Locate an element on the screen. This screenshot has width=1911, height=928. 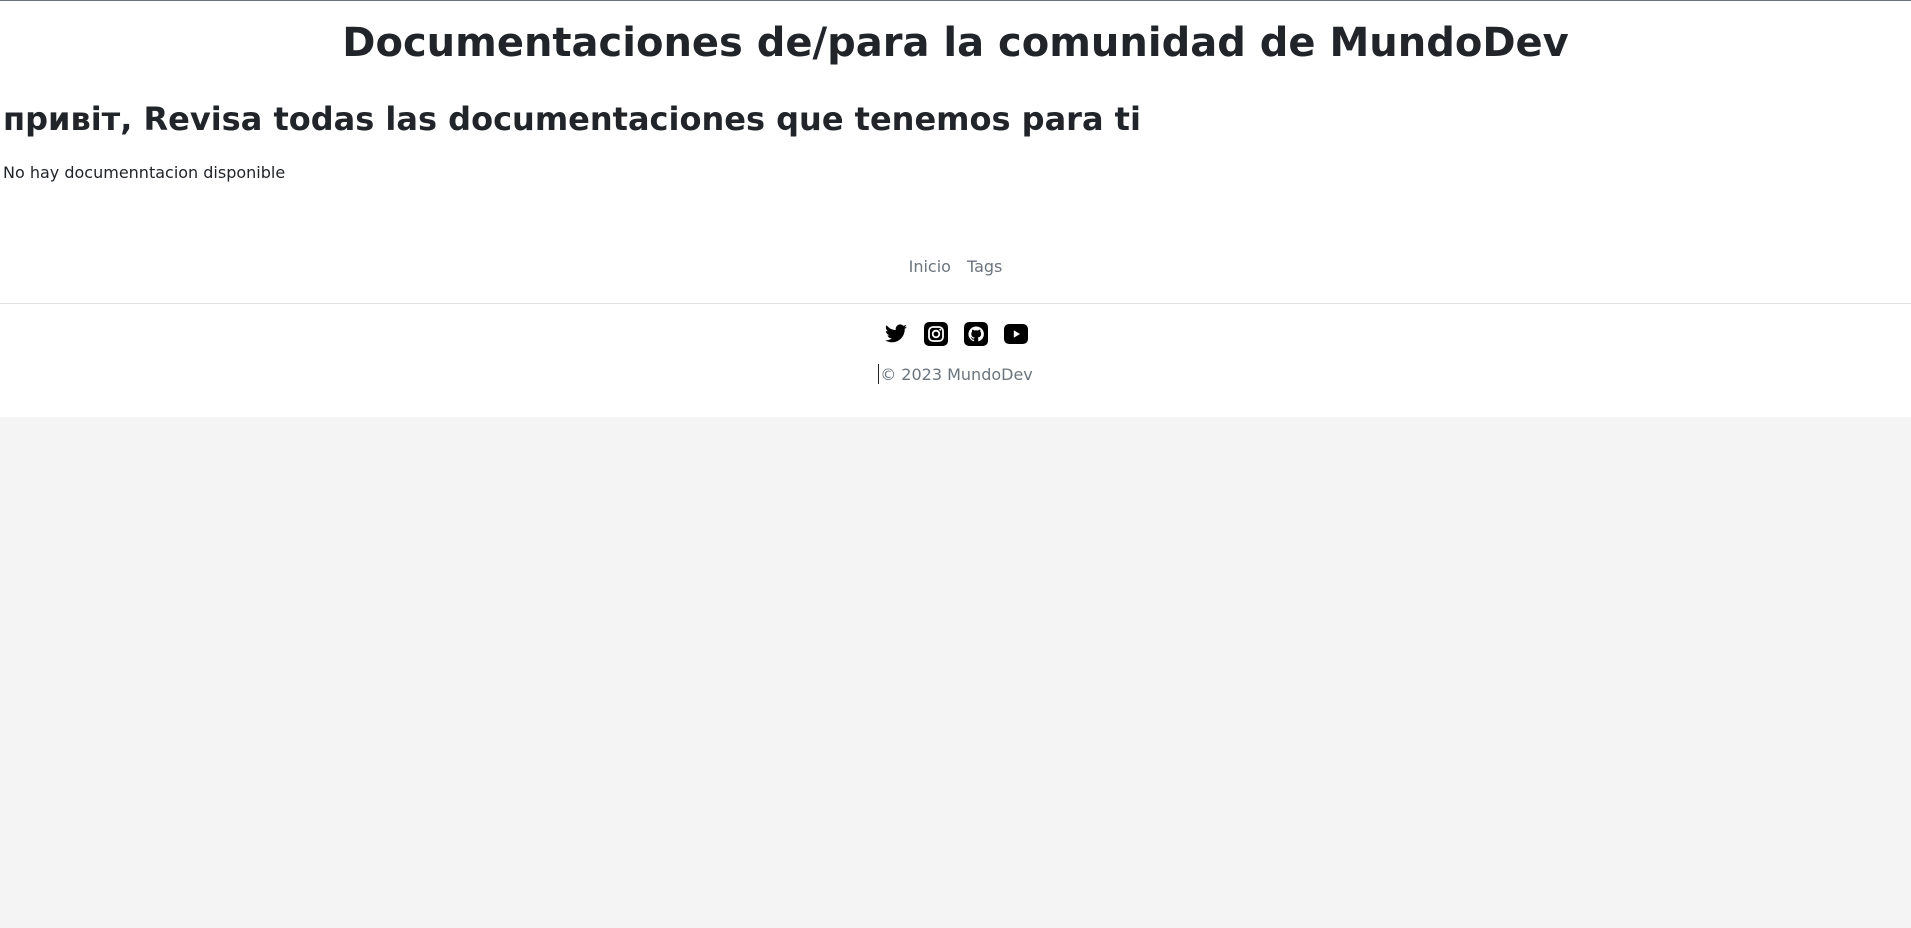
footer-nav-item-inicio: Inicio is located at coordinates (930, 267).